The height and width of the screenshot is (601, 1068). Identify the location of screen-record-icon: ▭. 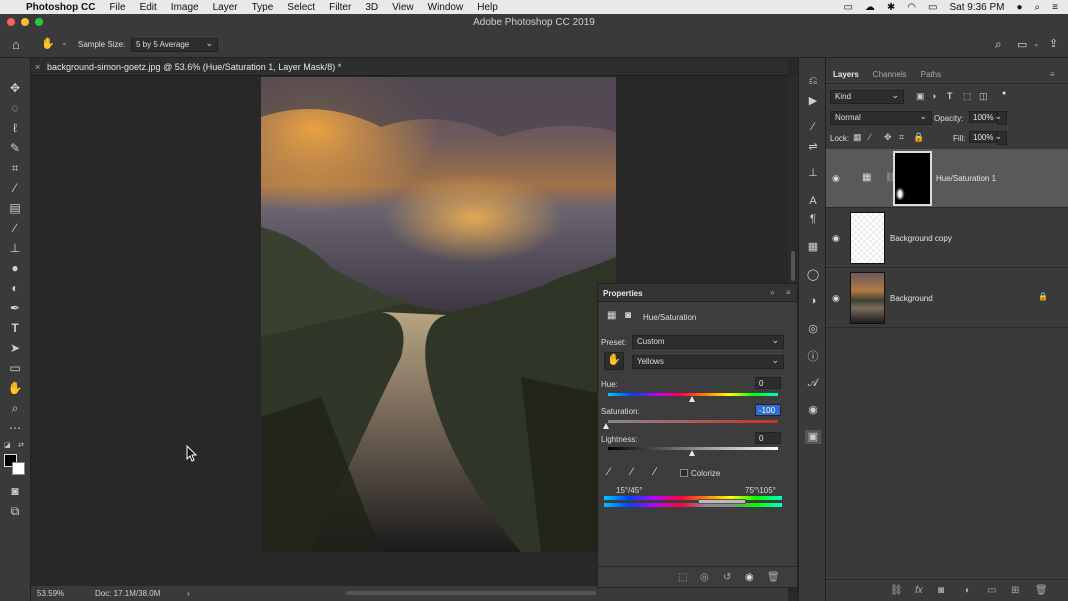
(847, 7).